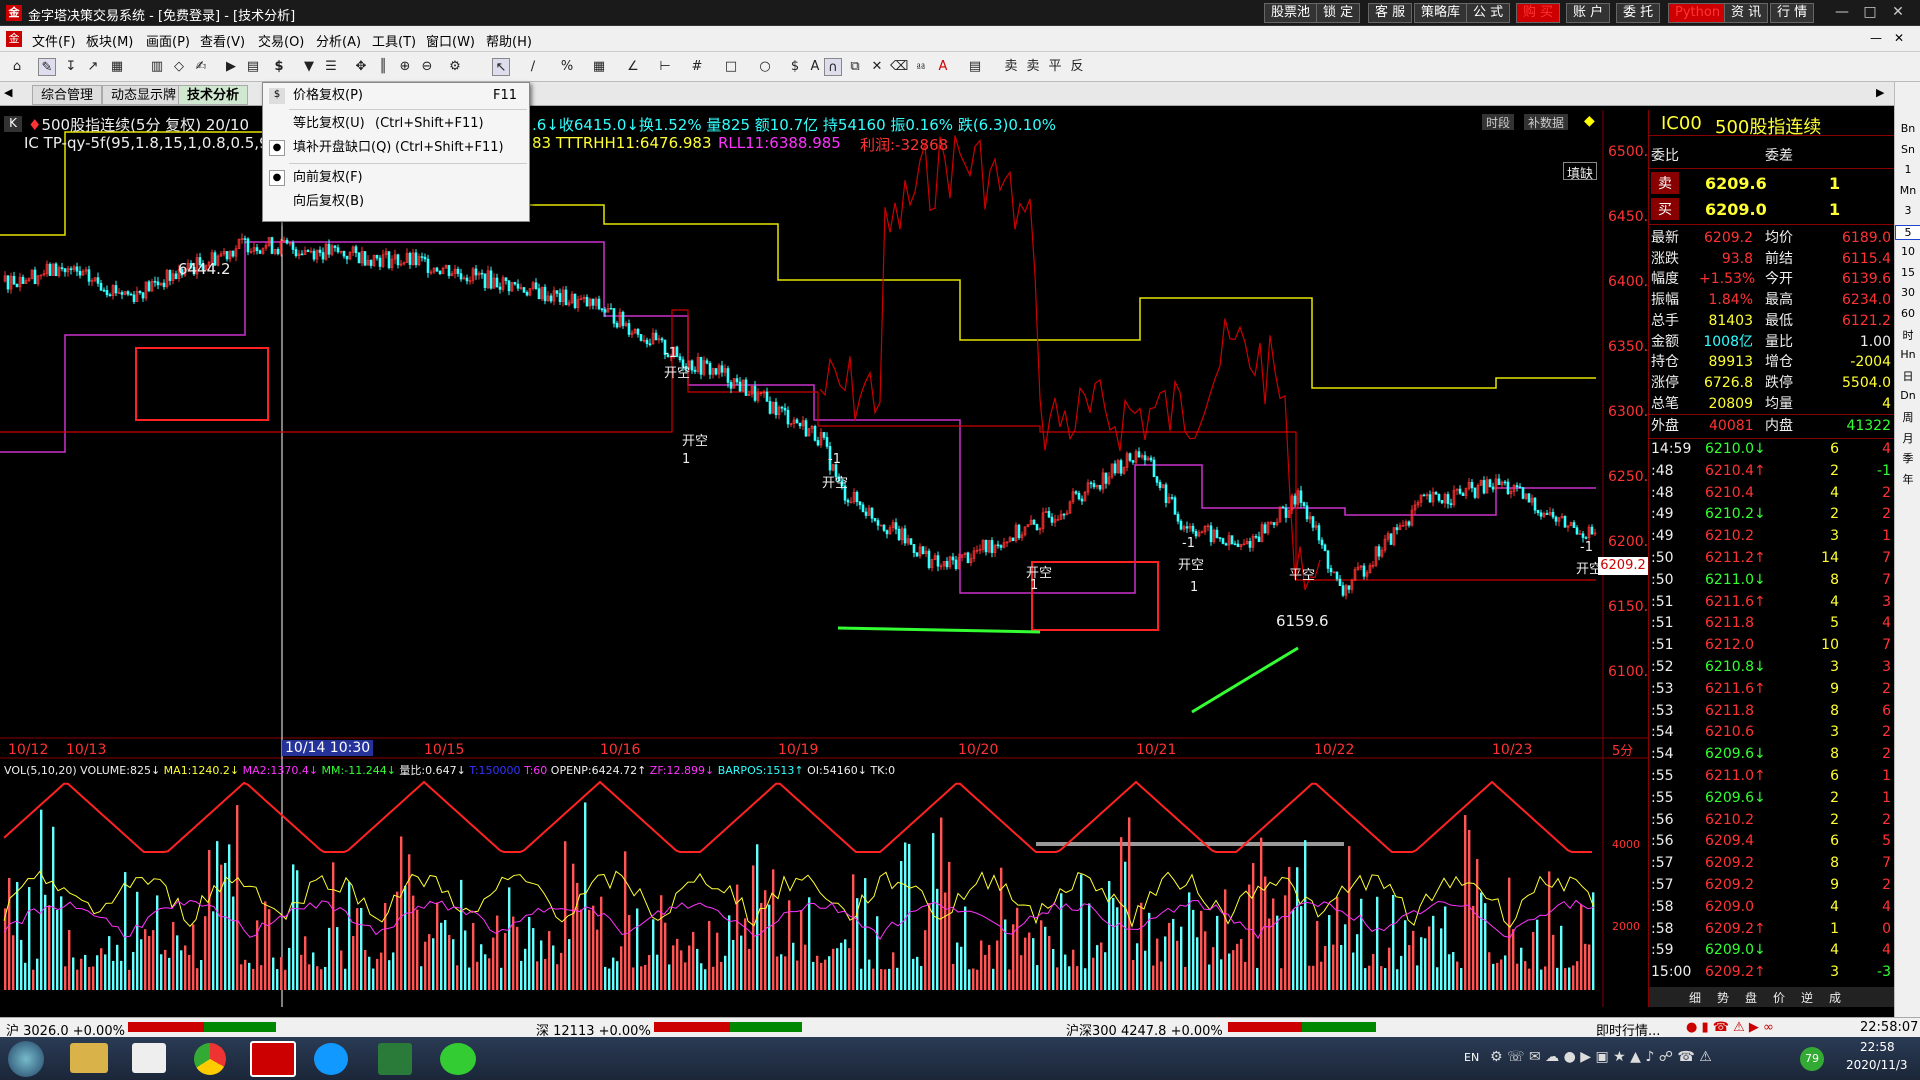  What do you see at coordinates (54, 40) in the screenshot?
I see `menu-item-0: 文件(F)` at bounding box center [54, 40].